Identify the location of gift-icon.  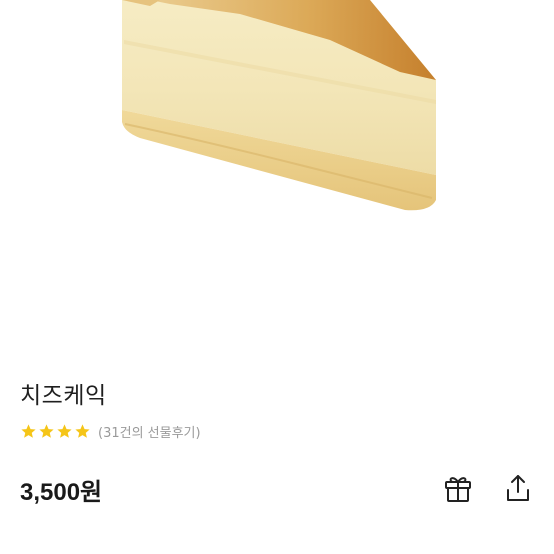
(458, 489).